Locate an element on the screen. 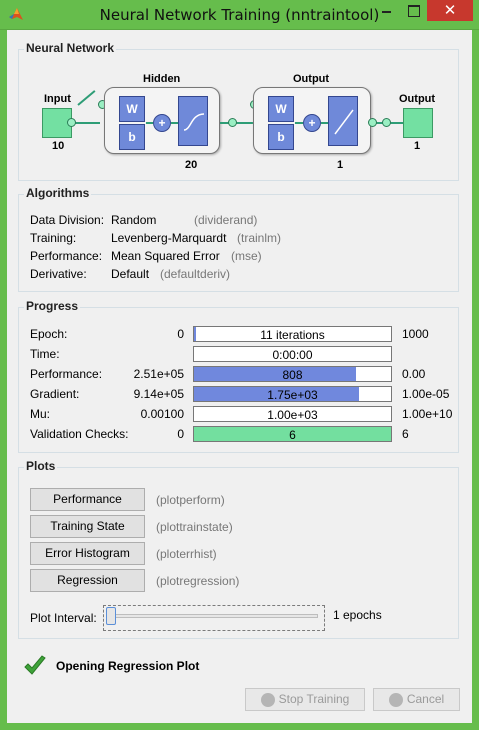 This screenshot has height=730, width=479. progress-label: Gradient: is located at coordinates (55, 394).